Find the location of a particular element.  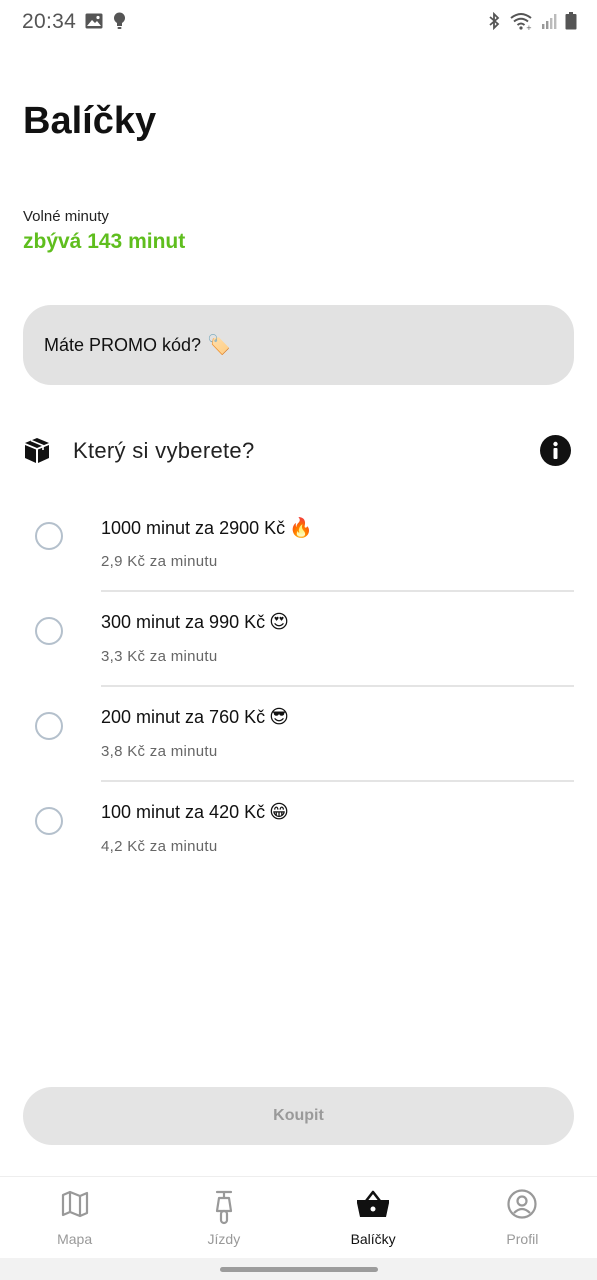

package-title: 100 minut za 420 Kč 😁 is located at coordinates (195, 812).